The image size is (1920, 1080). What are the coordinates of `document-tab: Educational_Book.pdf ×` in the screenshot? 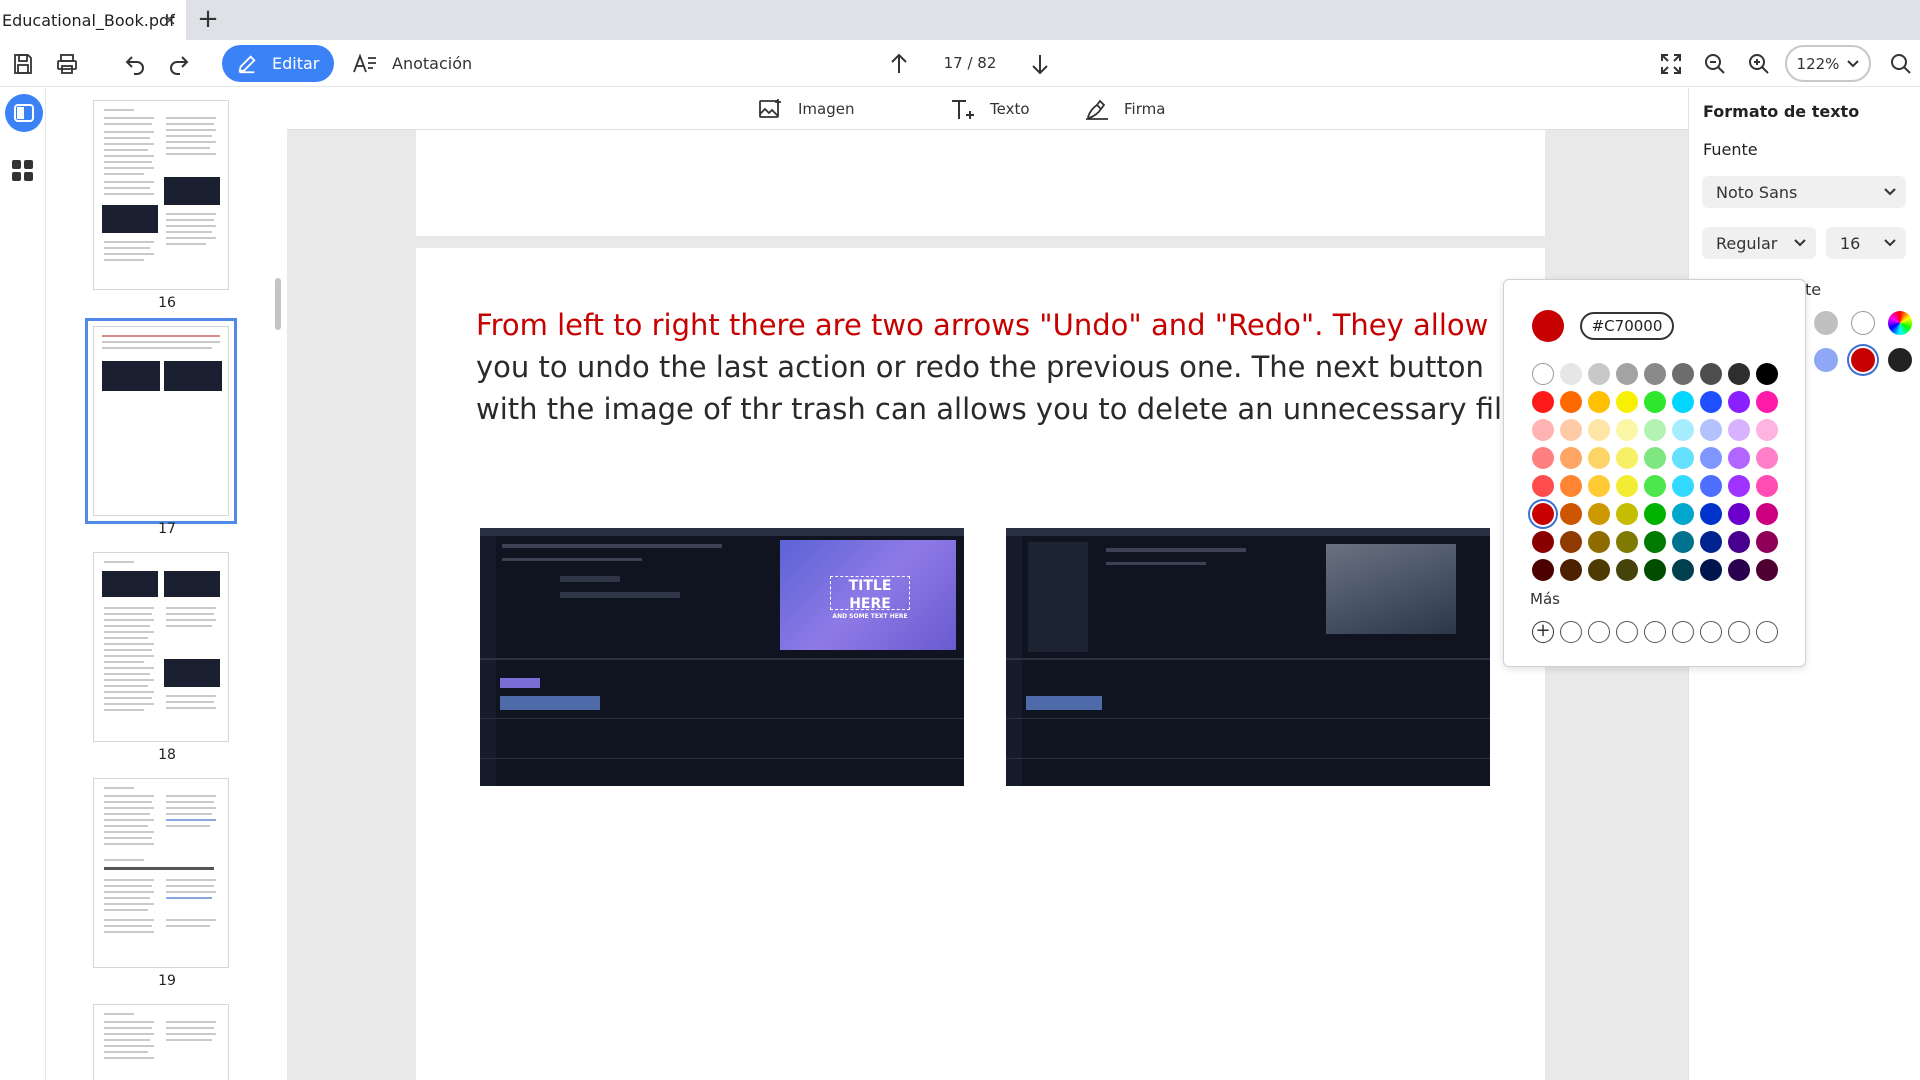 It's located at (93, 20).